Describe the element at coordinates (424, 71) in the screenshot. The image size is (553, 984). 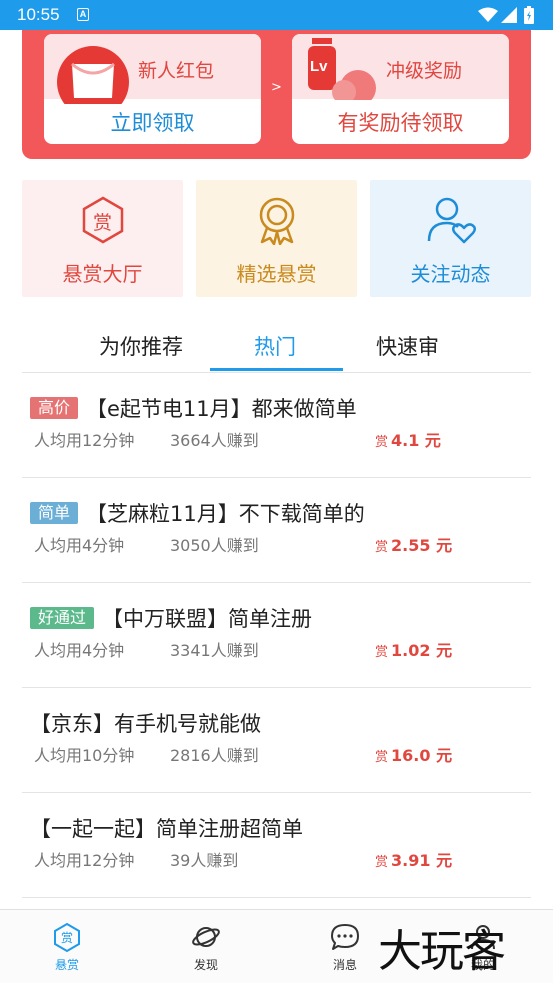
I see `level-up-reward-title: 冲级奖励` at that location.